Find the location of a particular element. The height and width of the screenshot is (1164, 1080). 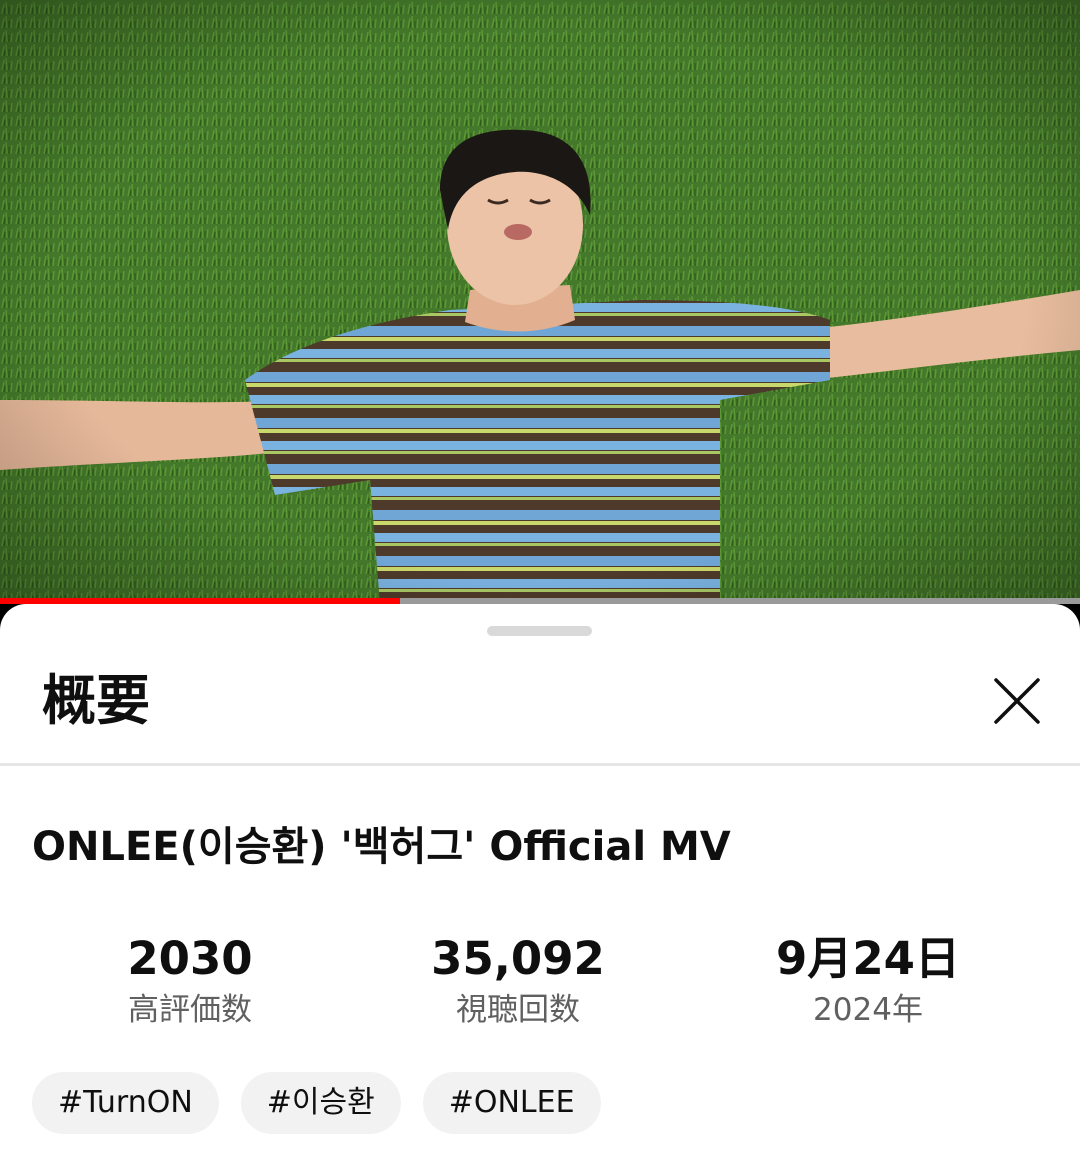

drag-handle is located at coordinates (539, 631).